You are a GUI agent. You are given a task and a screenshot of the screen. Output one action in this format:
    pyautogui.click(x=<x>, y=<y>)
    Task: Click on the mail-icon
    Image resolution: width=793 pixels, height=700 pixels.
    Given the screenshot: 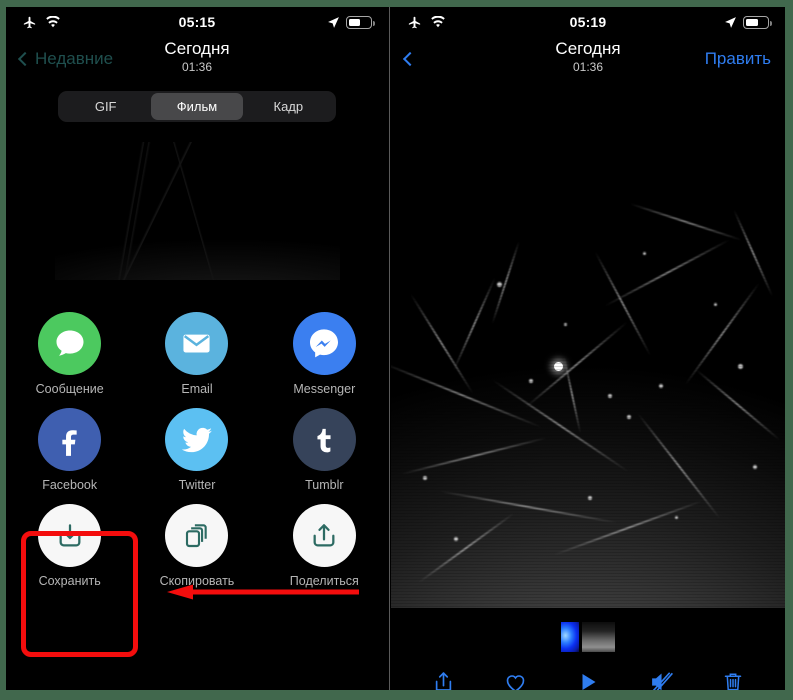 What is the action you would take?
    pyautogui.click(x=197, y=343)
    